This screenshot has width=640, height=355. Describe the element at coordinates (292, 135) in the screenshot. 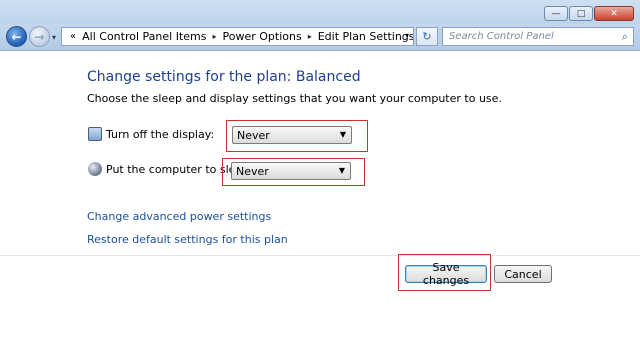

I see `display-timeout-select: Never ▼` at that location.